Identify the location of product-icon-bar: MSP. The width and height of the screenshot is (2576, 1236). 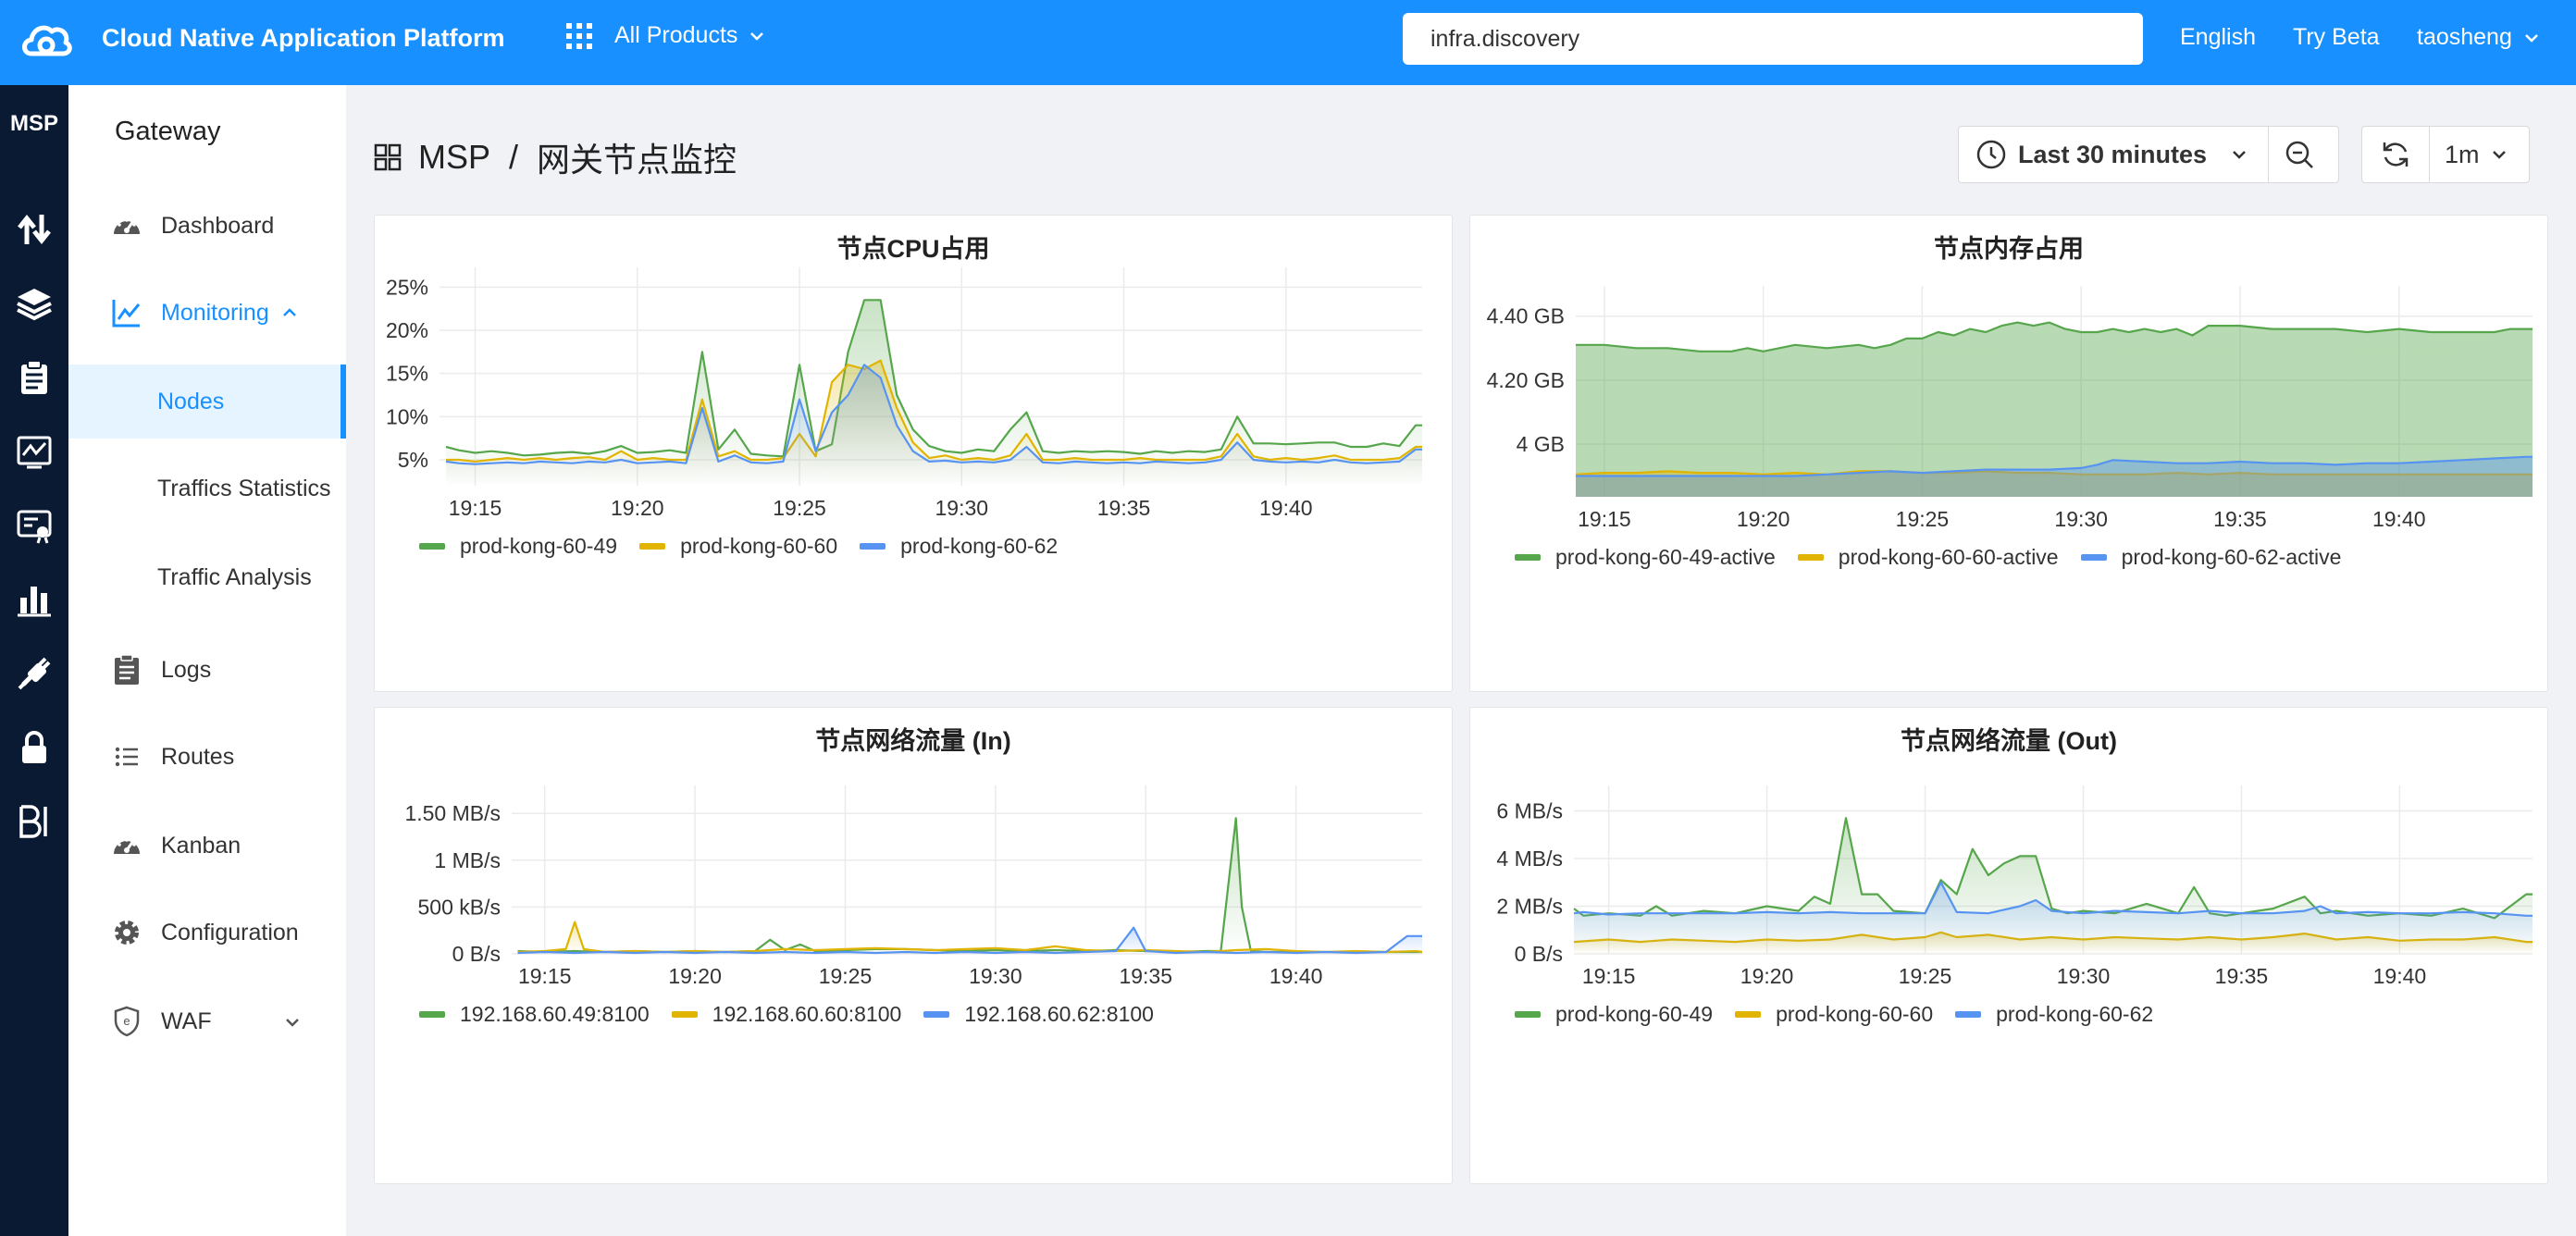
(34, 660).